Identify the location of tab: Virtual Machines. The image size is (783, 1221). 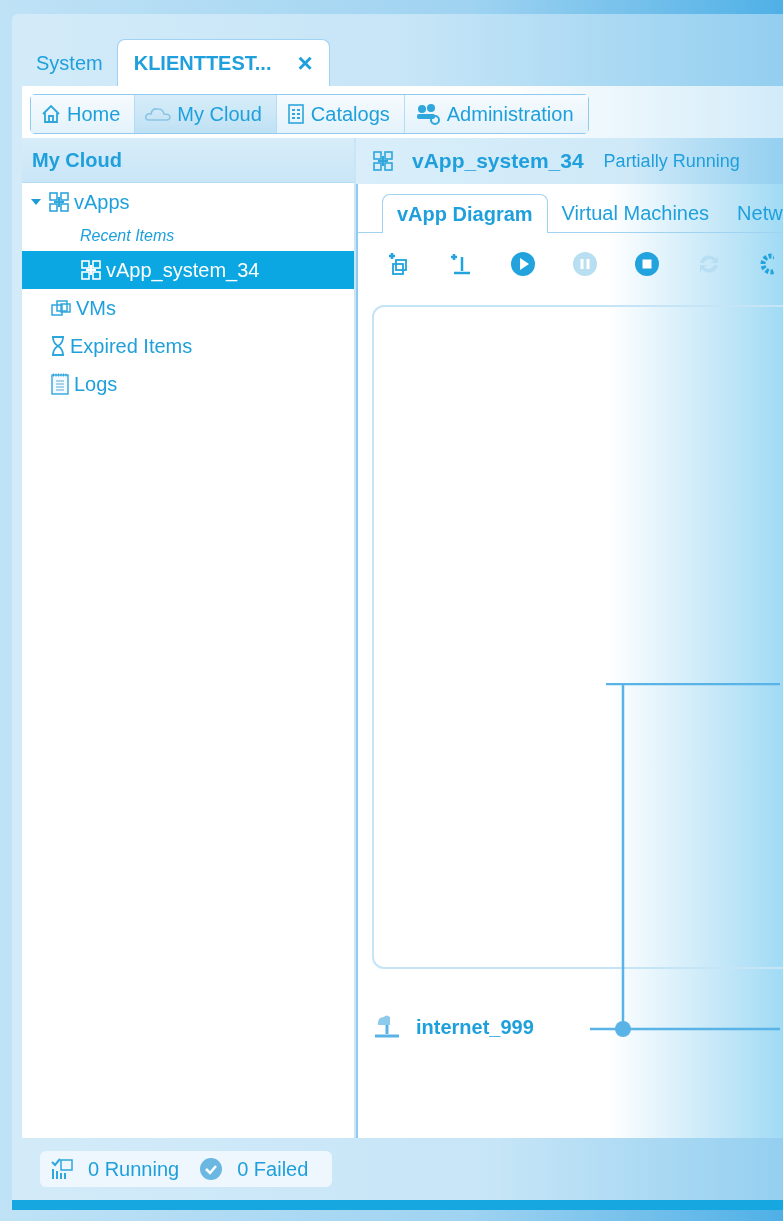
(635, 213).